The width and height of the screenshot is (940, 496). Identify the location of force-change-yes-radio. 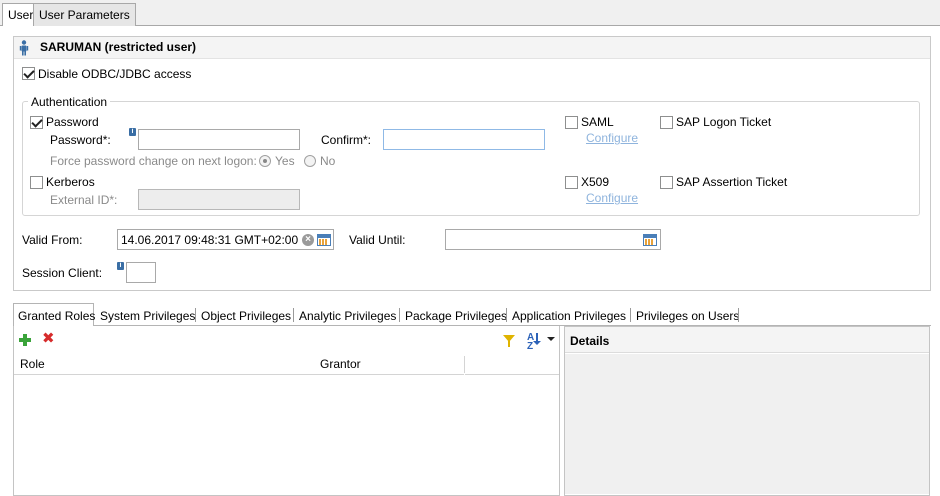
(265, 161).